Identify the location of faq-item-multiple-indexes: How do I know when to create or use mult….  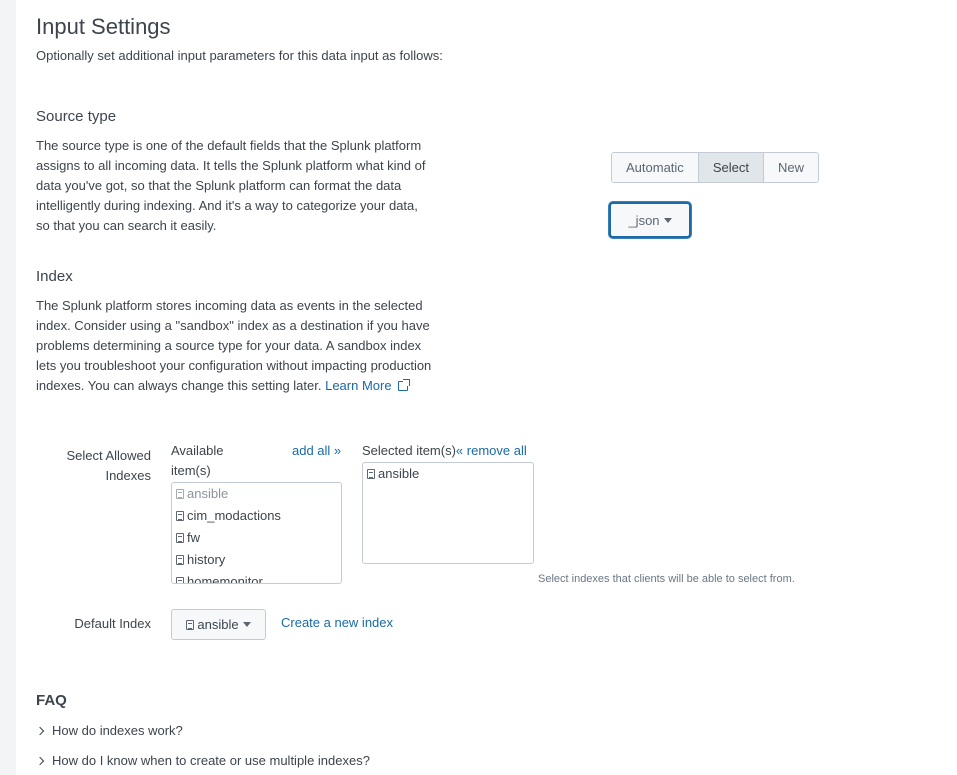
(202, 760).